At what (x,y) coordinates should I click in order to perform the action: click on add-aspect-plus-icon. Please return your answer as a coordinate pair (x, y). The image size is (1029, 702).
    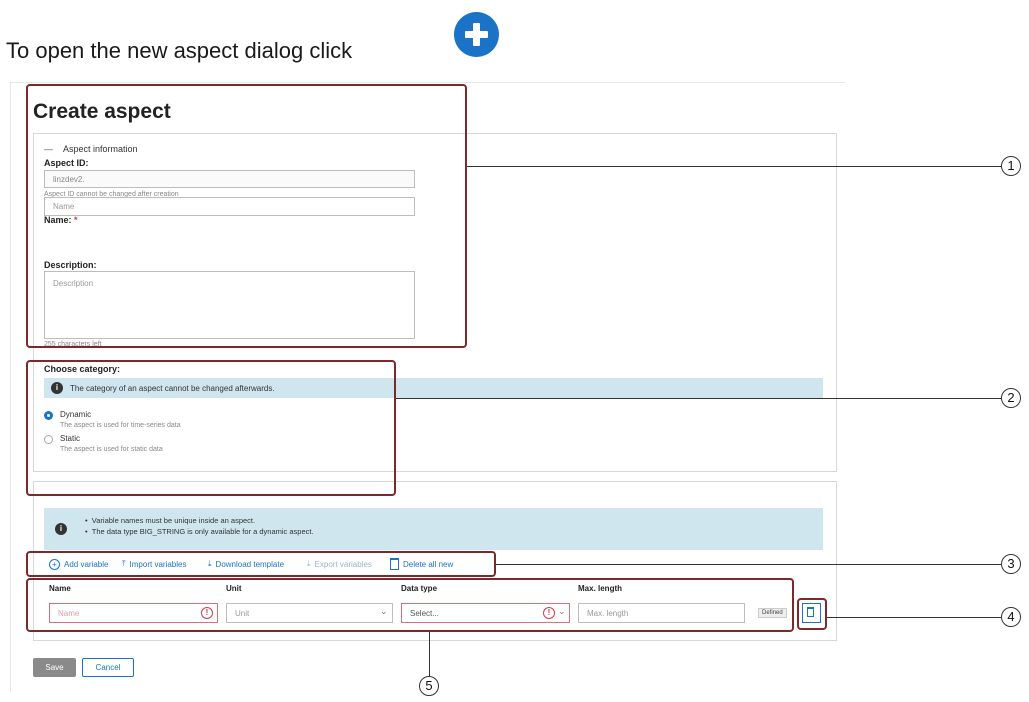
    Looking at the image, I should click on (476, 34).